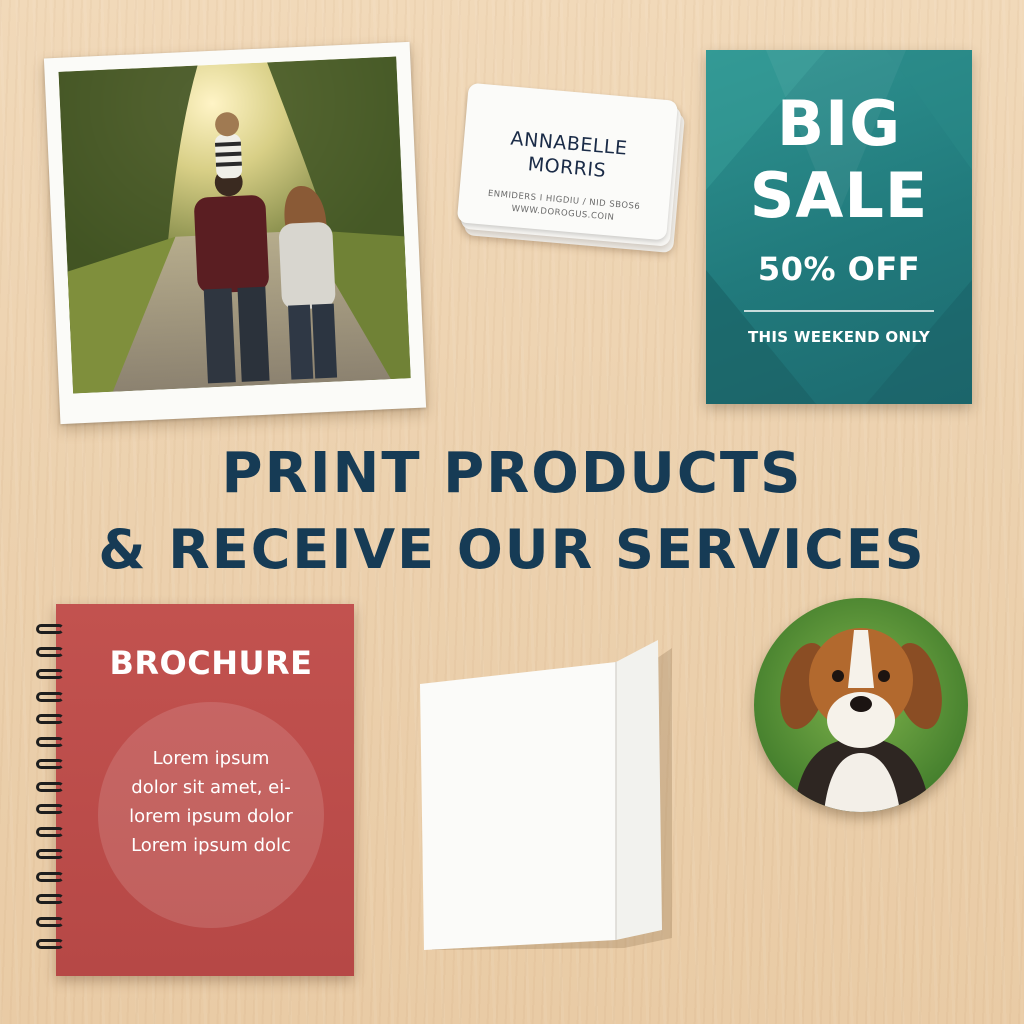 The height and width of the screenshot is (1024, 1024). I want to click on headline-line2: & RECEIVE OUR SERVICES, so click(512, 549).